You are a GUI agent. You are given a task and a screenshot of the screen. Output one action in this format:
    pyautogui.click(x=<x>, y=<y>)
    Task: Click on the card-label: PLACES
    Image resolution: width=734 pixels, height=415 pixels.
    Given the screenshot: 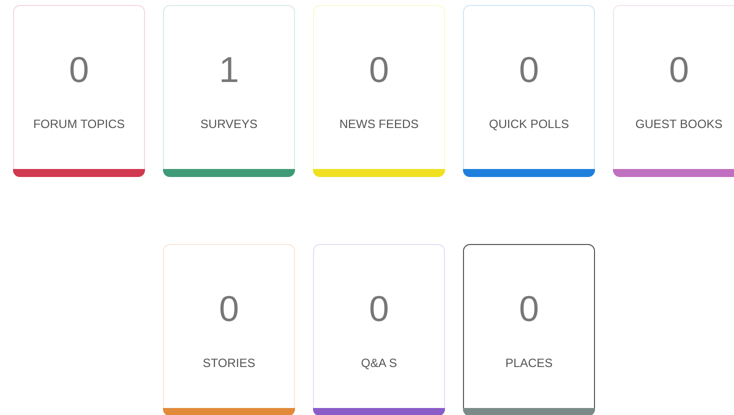 What is the action you would take?
    pyautogui.click(x=529, y=363)
    